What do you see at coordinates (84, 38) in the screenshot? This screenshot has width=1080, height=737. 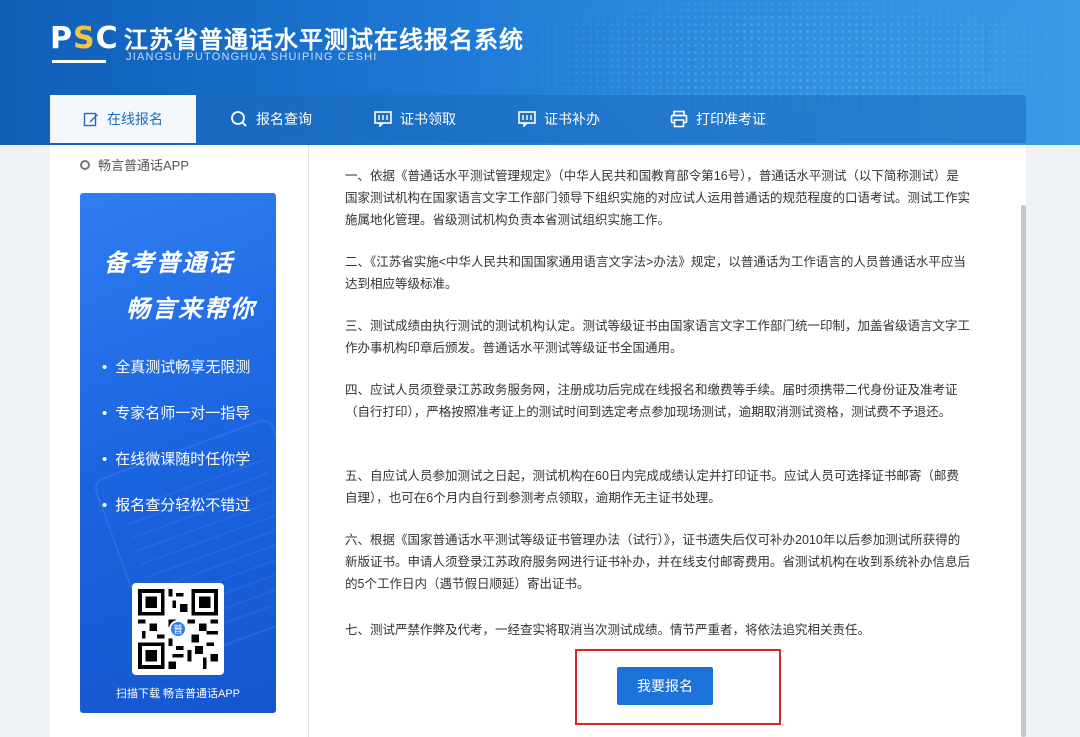 I see `logo-text: PSC` at bounding box center [84, 38].